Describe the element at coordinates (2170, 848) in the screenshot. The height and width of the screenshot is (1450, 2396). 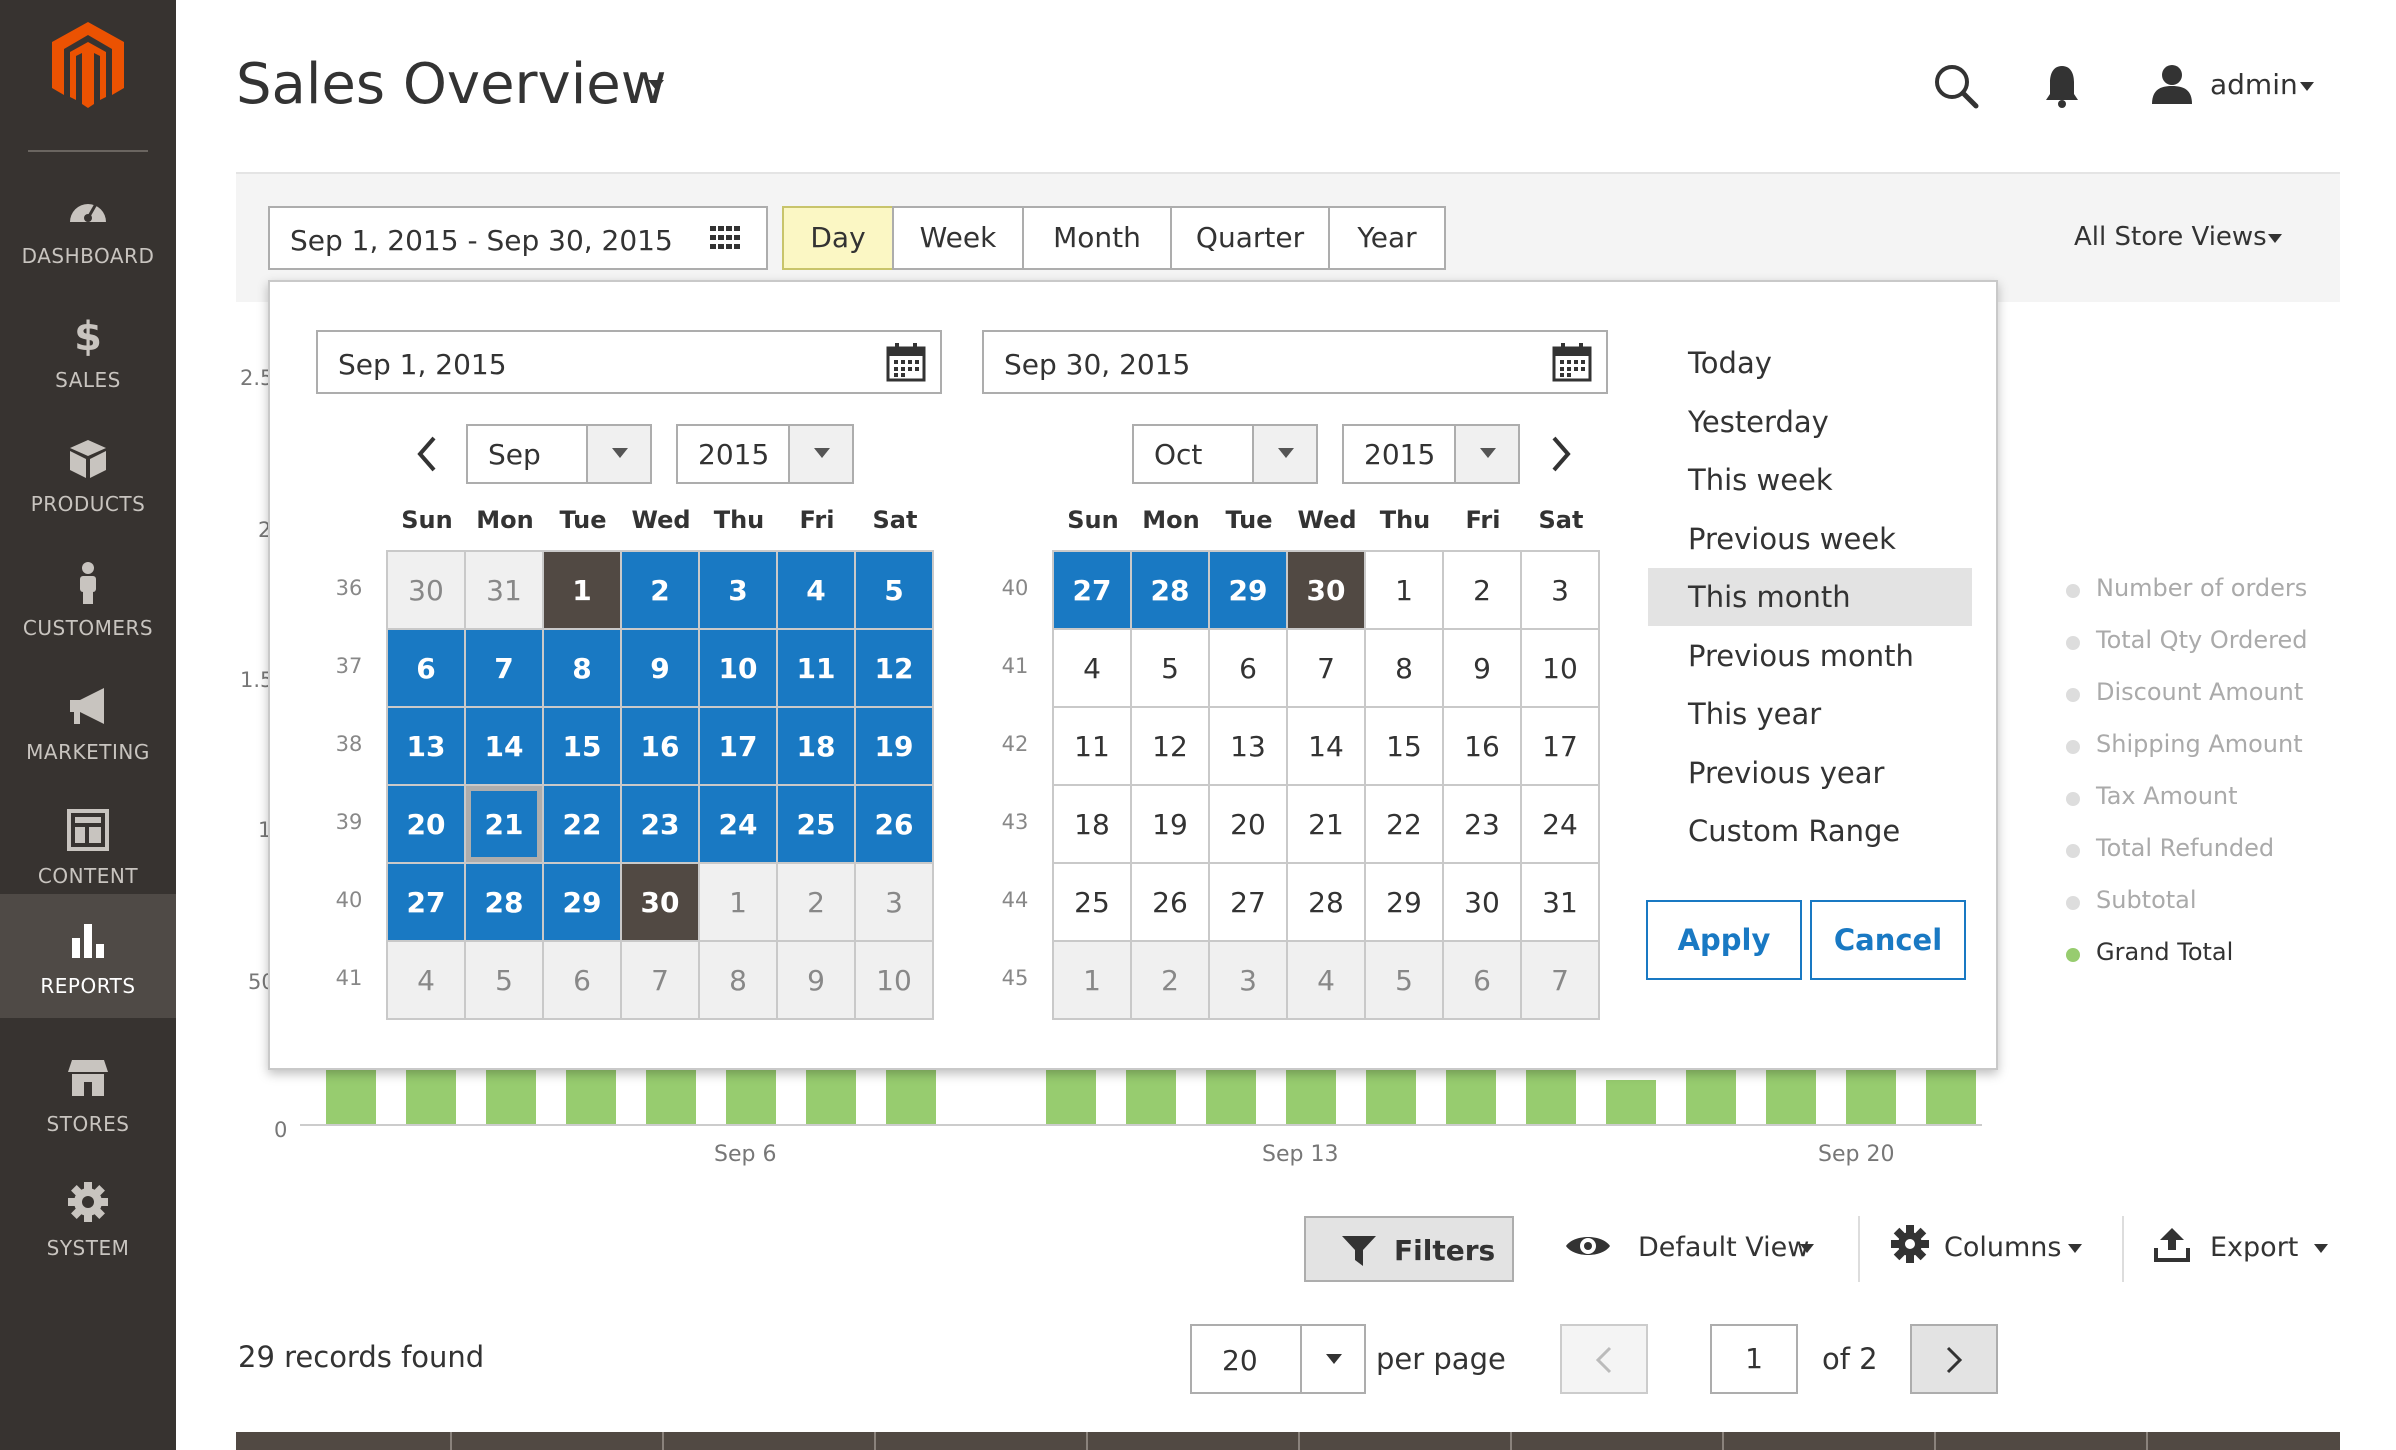
I see `legend-item: Total Refunded` at that location.